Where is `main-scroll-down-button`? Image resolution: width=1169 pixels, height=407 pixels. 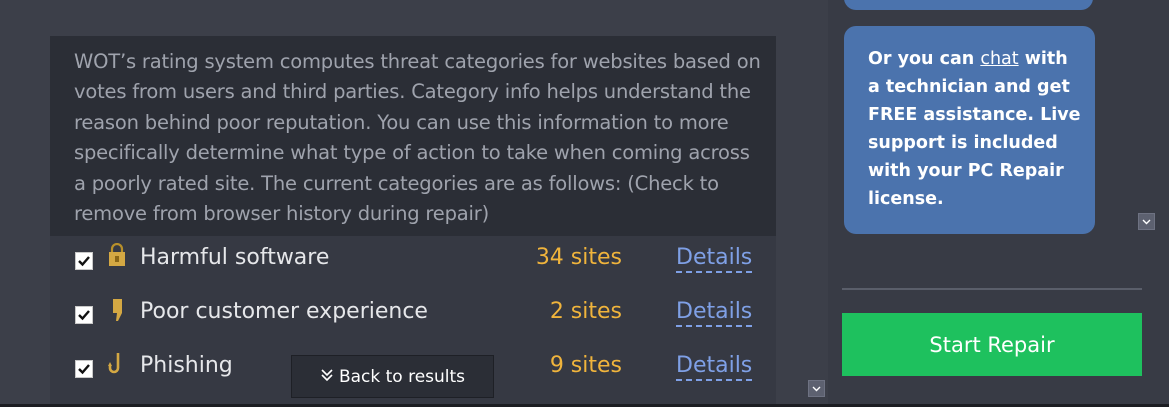
main-scroll-down-button is located at coordinates (816, 388).